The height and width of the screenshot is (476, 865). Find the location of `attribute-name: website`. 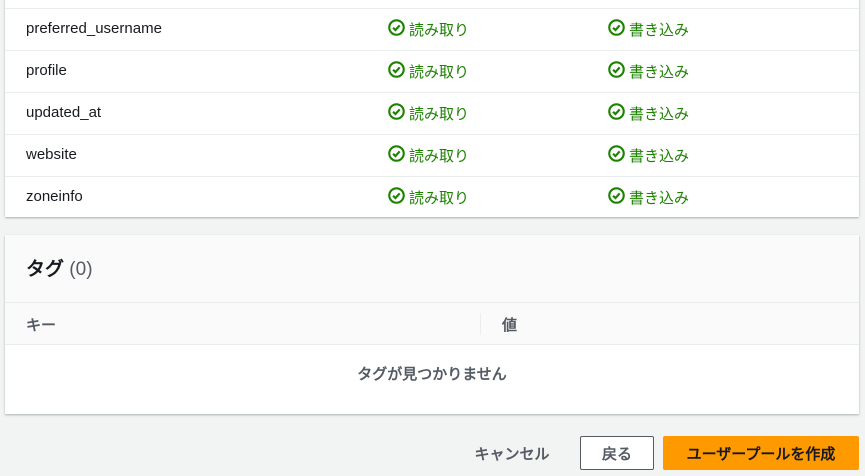

attribute-name: website is located at coordinates (51, 154).